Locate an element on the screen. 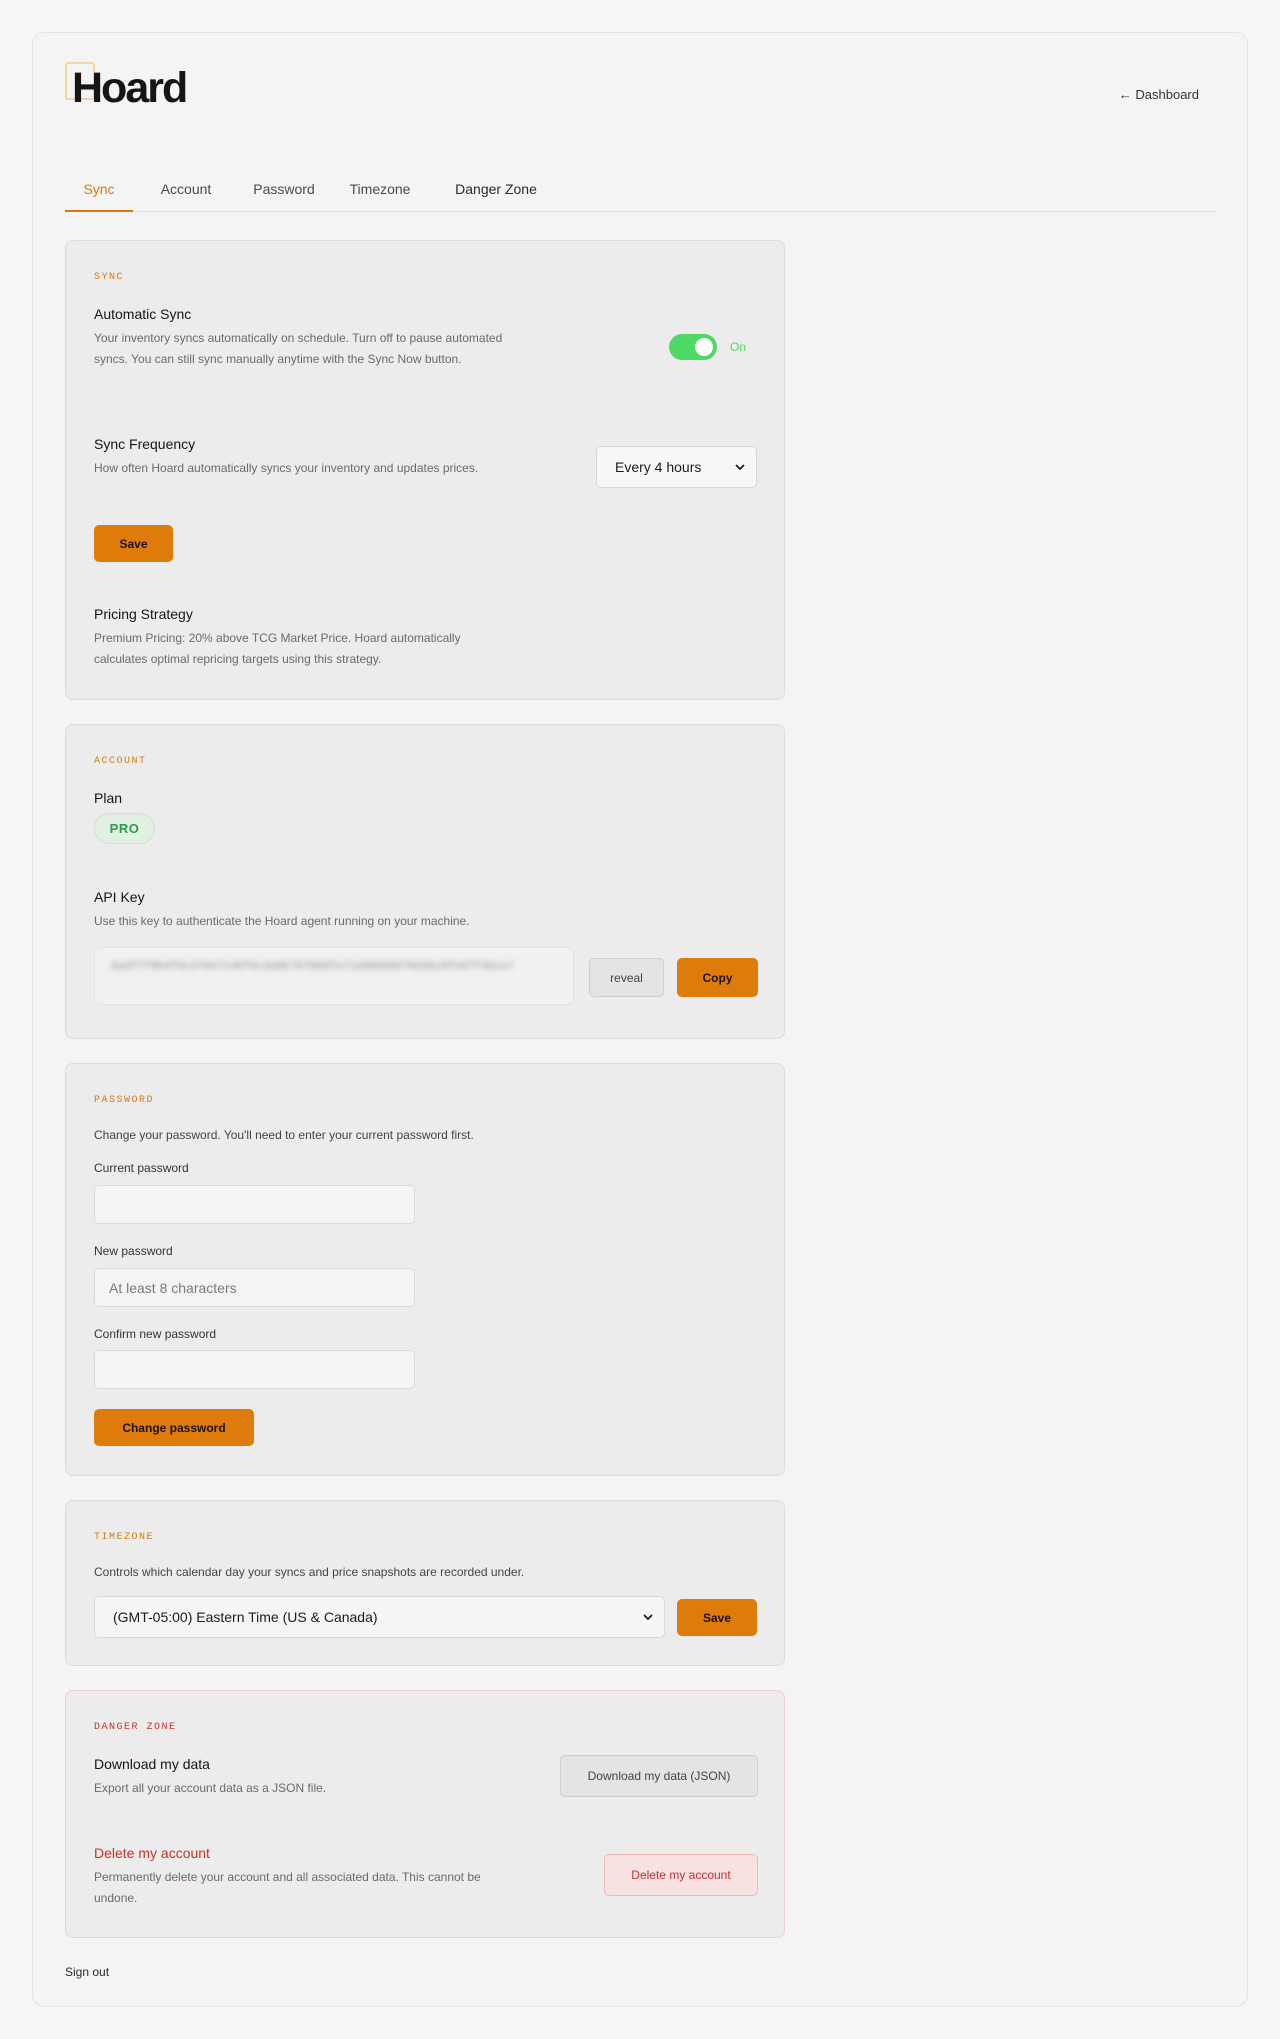  toggle-state-label: On is located at coordinates (738, 347).